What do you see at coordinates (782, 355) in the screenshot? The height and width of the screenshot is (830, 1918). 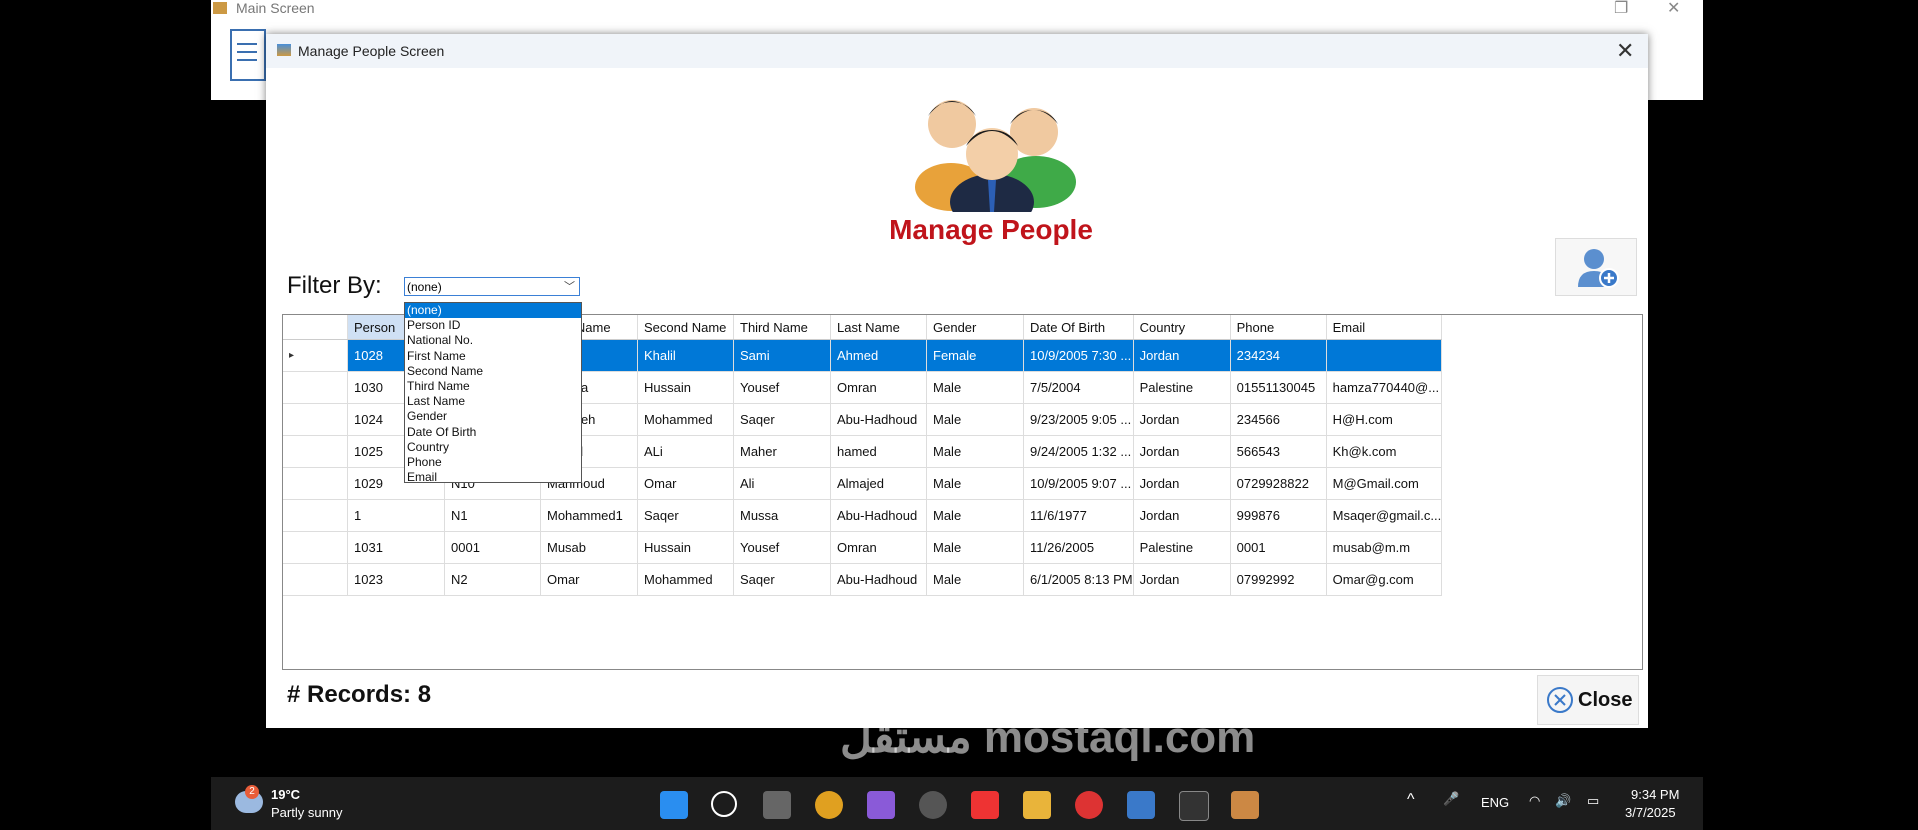 I see `table-cell: Sami` at bounding box center [782, 355].